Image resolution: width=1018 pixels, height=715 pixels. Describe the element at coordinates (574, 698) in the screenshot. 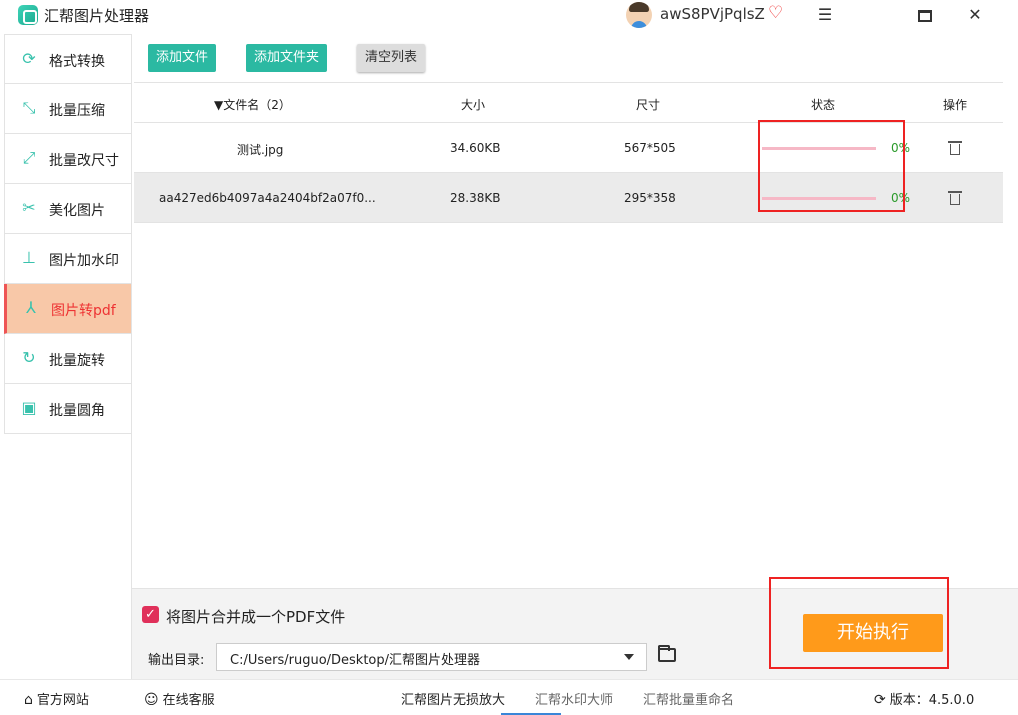

I see `watermark-app-link: 汇帮水印大师` at that location.